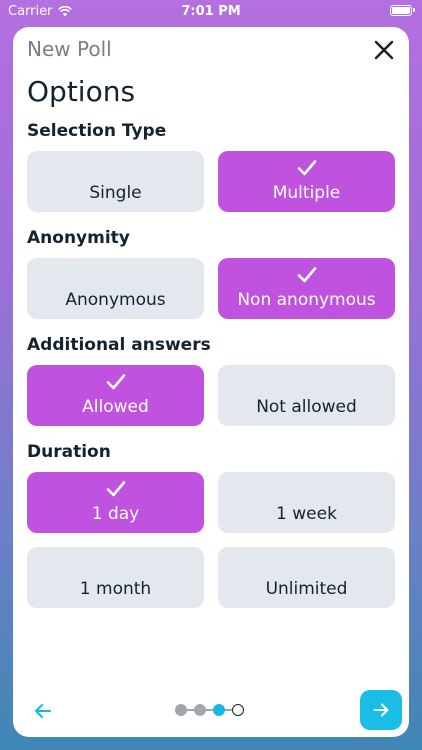  What do you see at coordinates (306, 407) in the screenshot?
I see `option-label: Not allowed` at bounding box center [306, 407].